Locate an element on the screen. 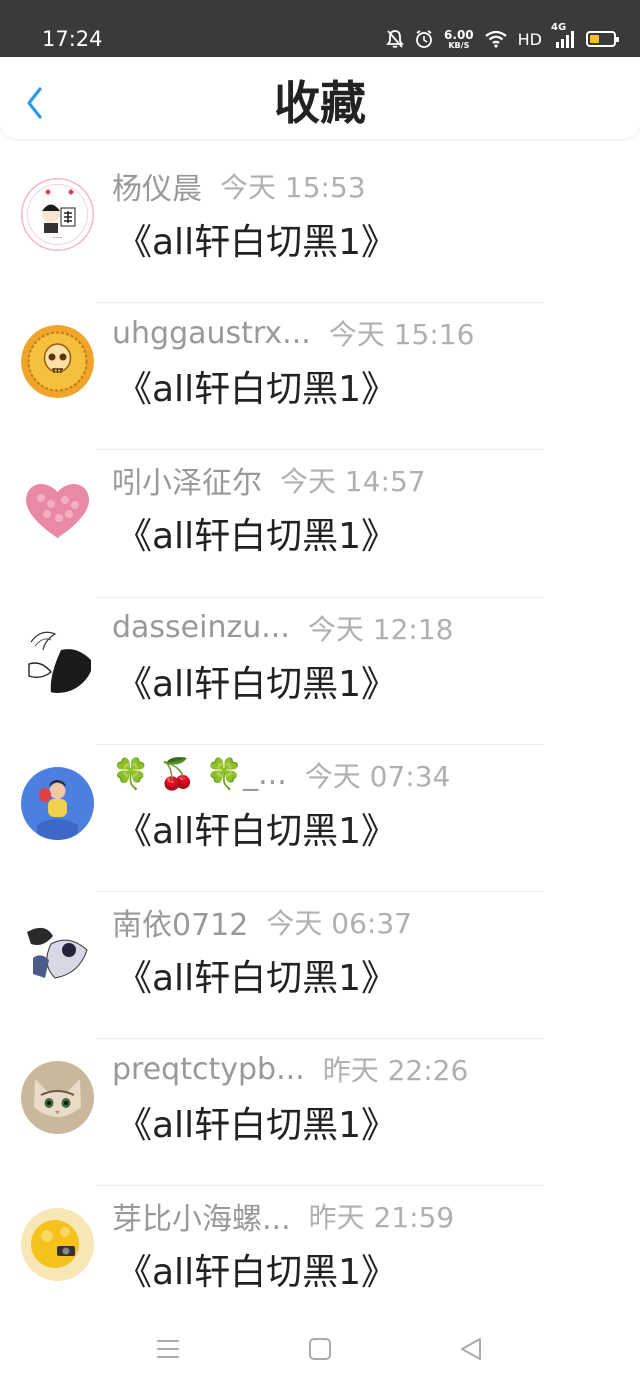 Image resolution: width=640 pixels, height=1387 pixels. avatar-golden-skull-image is located at coordinates (57, 362).